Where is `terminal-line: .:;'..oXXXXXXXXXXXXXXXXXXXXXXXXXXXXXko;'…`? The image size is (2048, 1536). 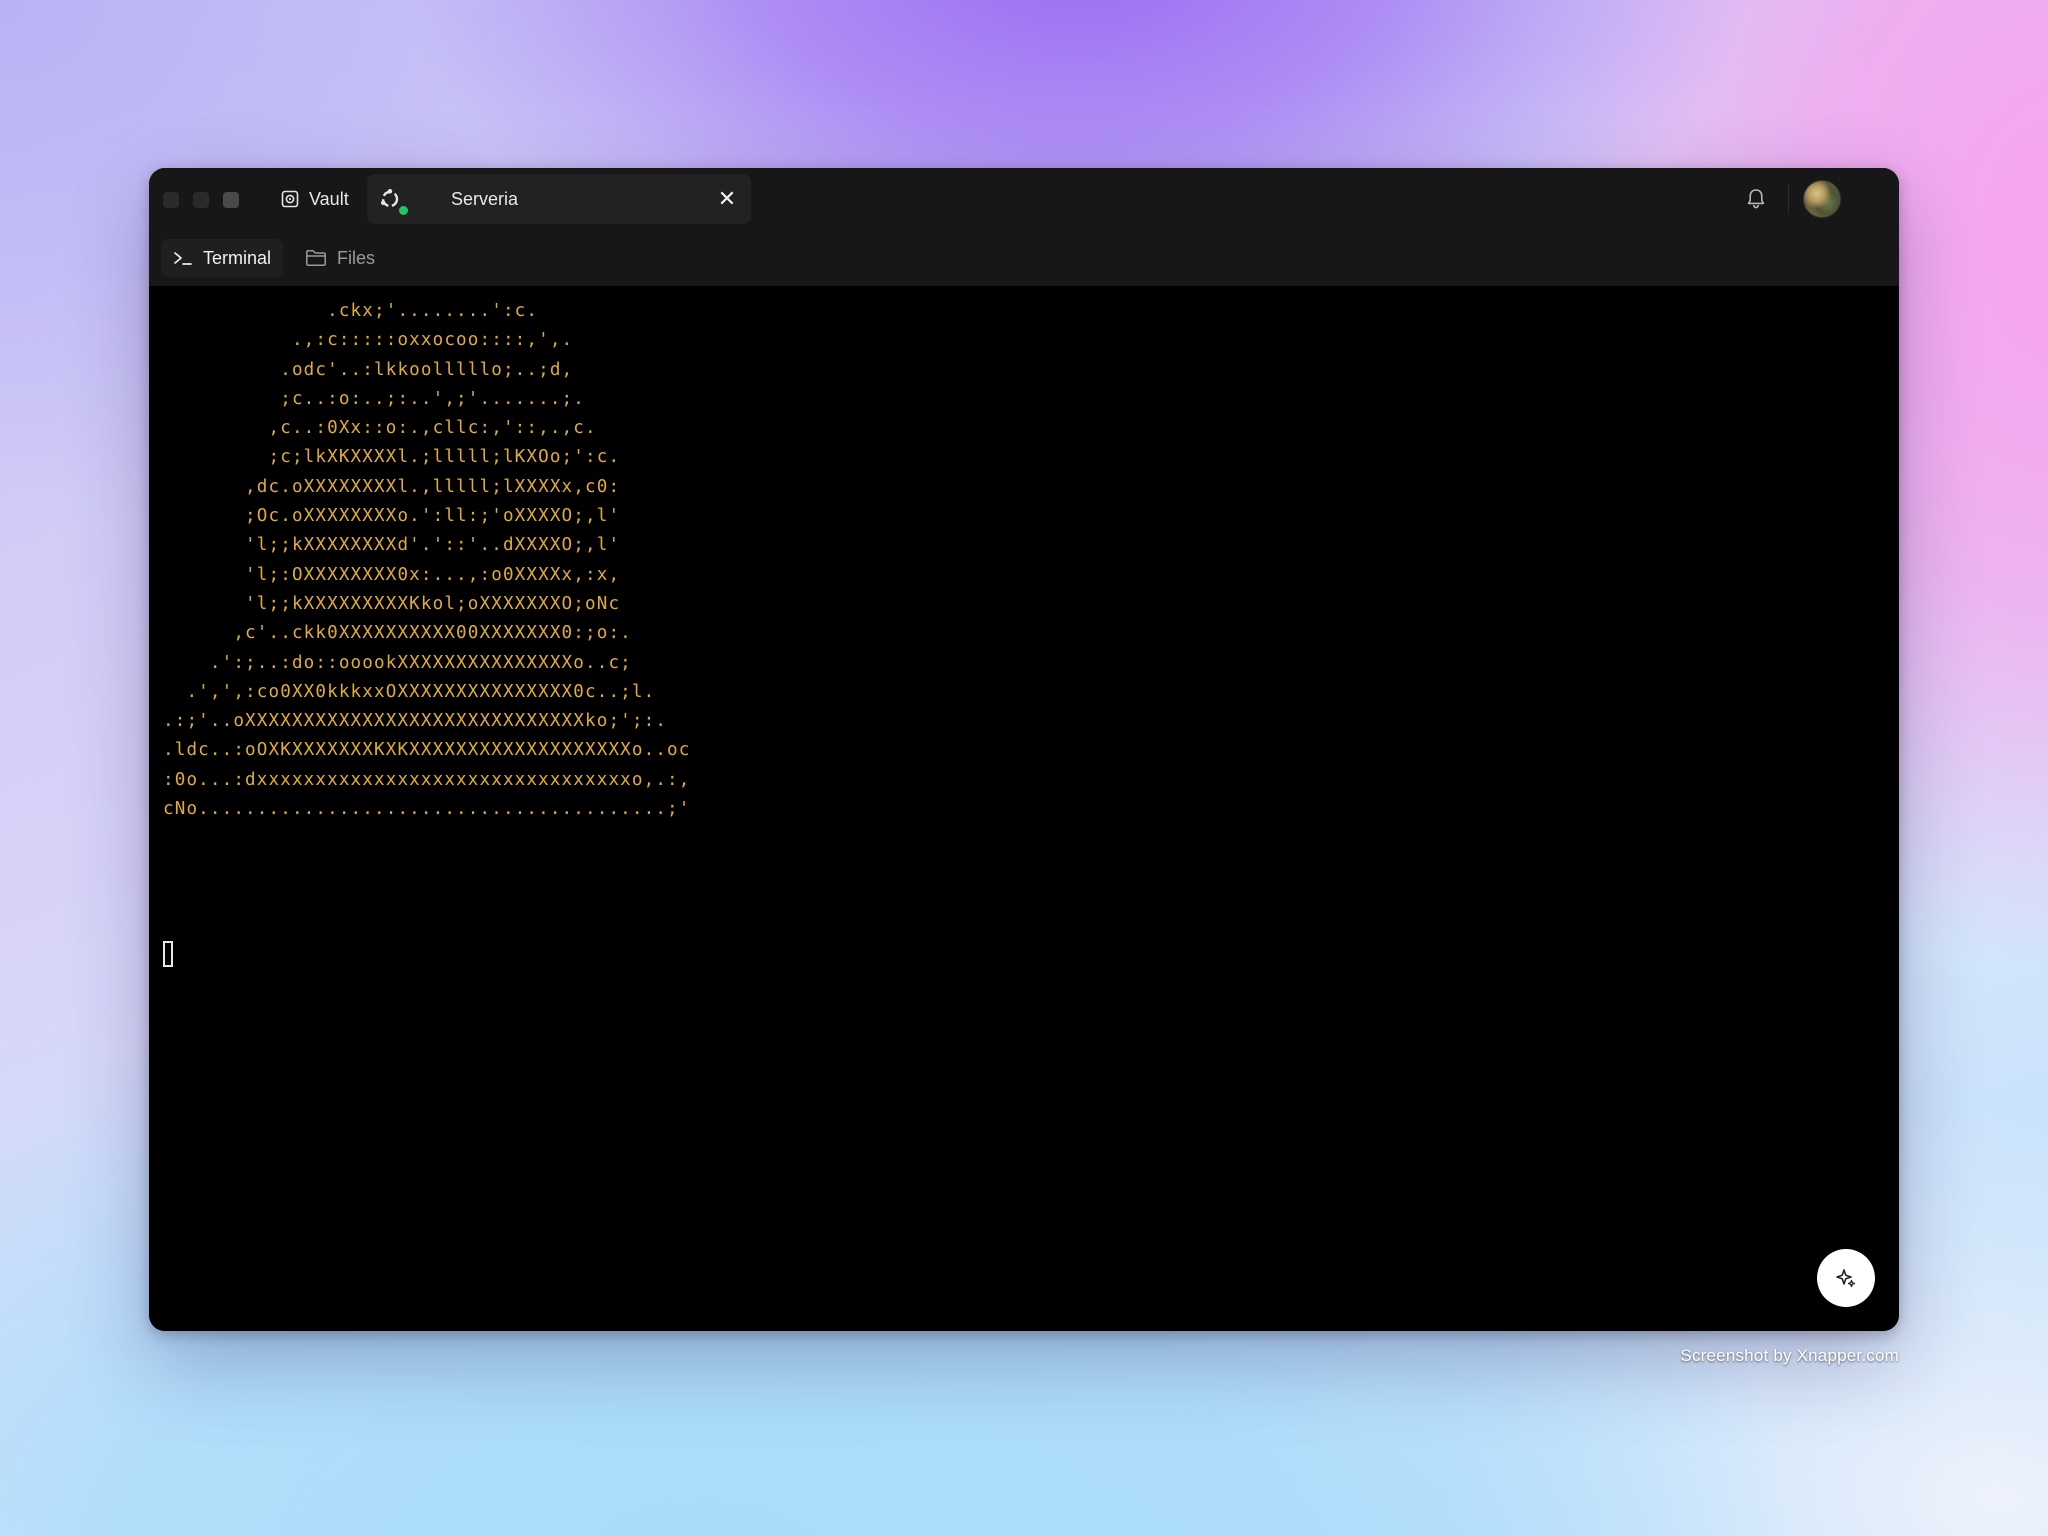
terminal-line: .:;'..oXXXXXXXXXXXXXXXXXXXXXXXXXXXXXko;'… is located at coordinates (415, 721).